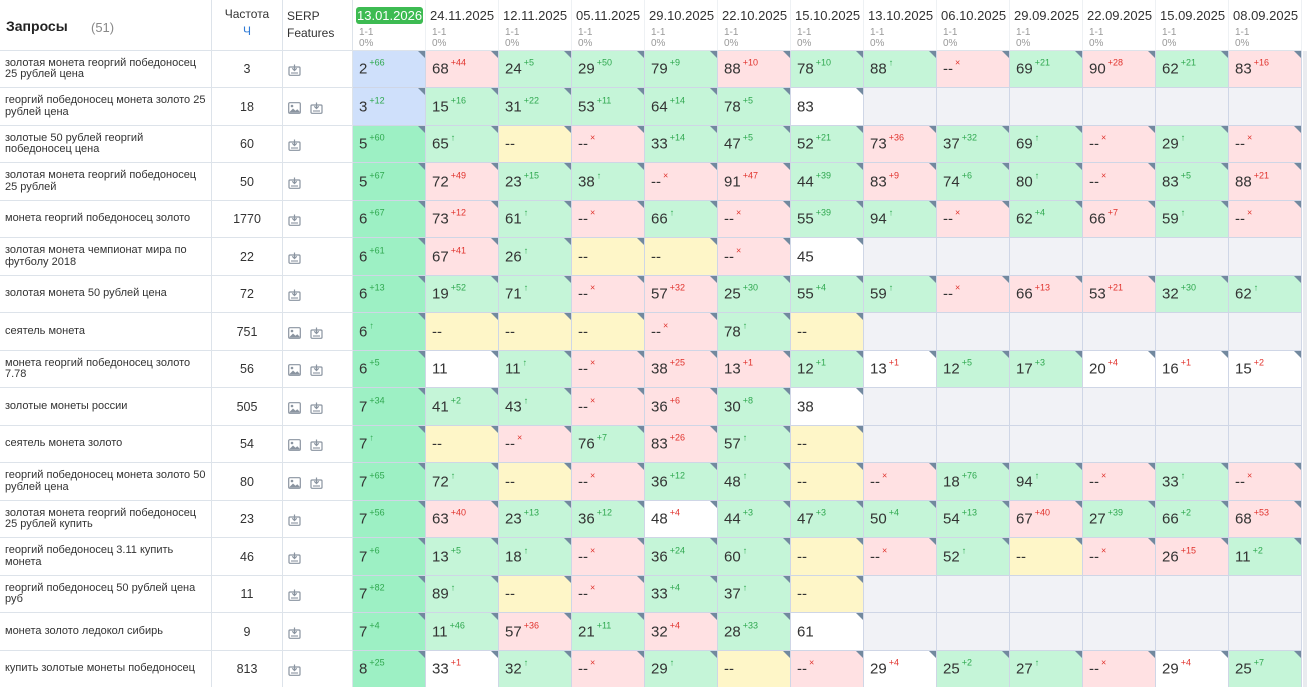  I want to click on position-cell: 83, so click(827, 107).